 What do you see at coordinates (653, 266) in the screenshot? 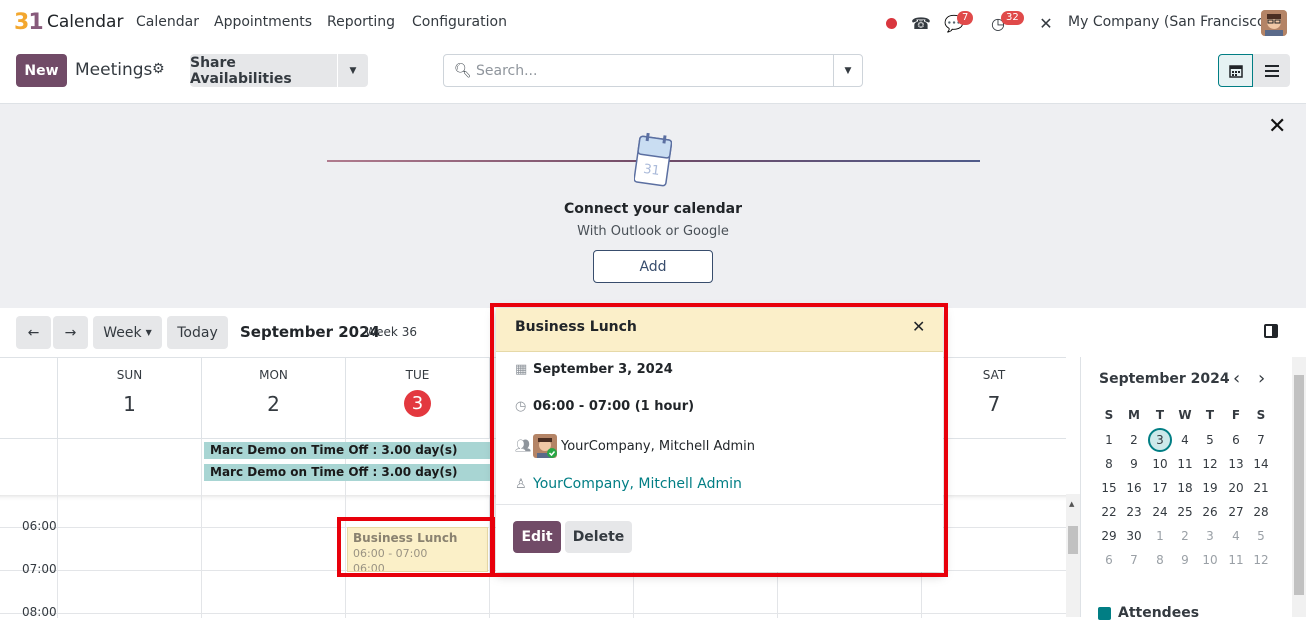
I see `add-calendar-button: Add` at bounding box center [653, 266].